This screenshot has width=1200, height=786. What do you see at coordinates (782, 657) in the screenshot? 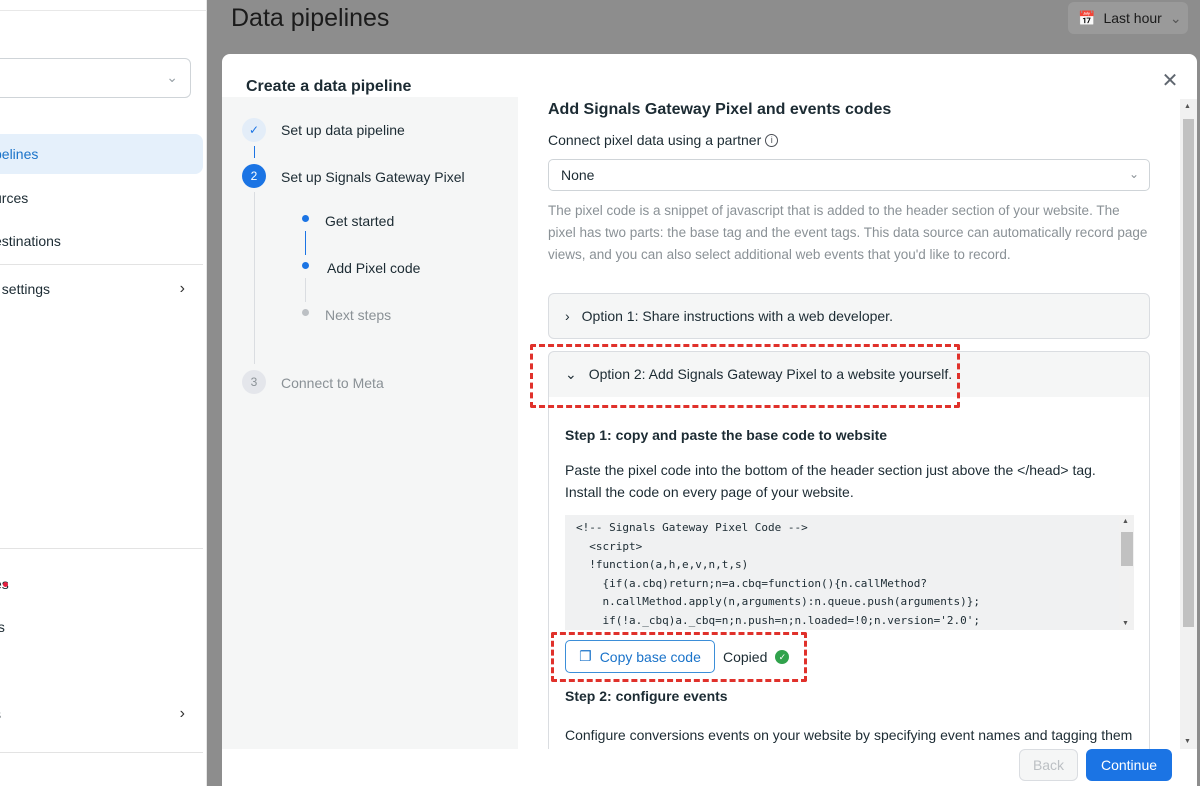
I see `check-circle-icon: ✓` at bounding box center [782, 657].